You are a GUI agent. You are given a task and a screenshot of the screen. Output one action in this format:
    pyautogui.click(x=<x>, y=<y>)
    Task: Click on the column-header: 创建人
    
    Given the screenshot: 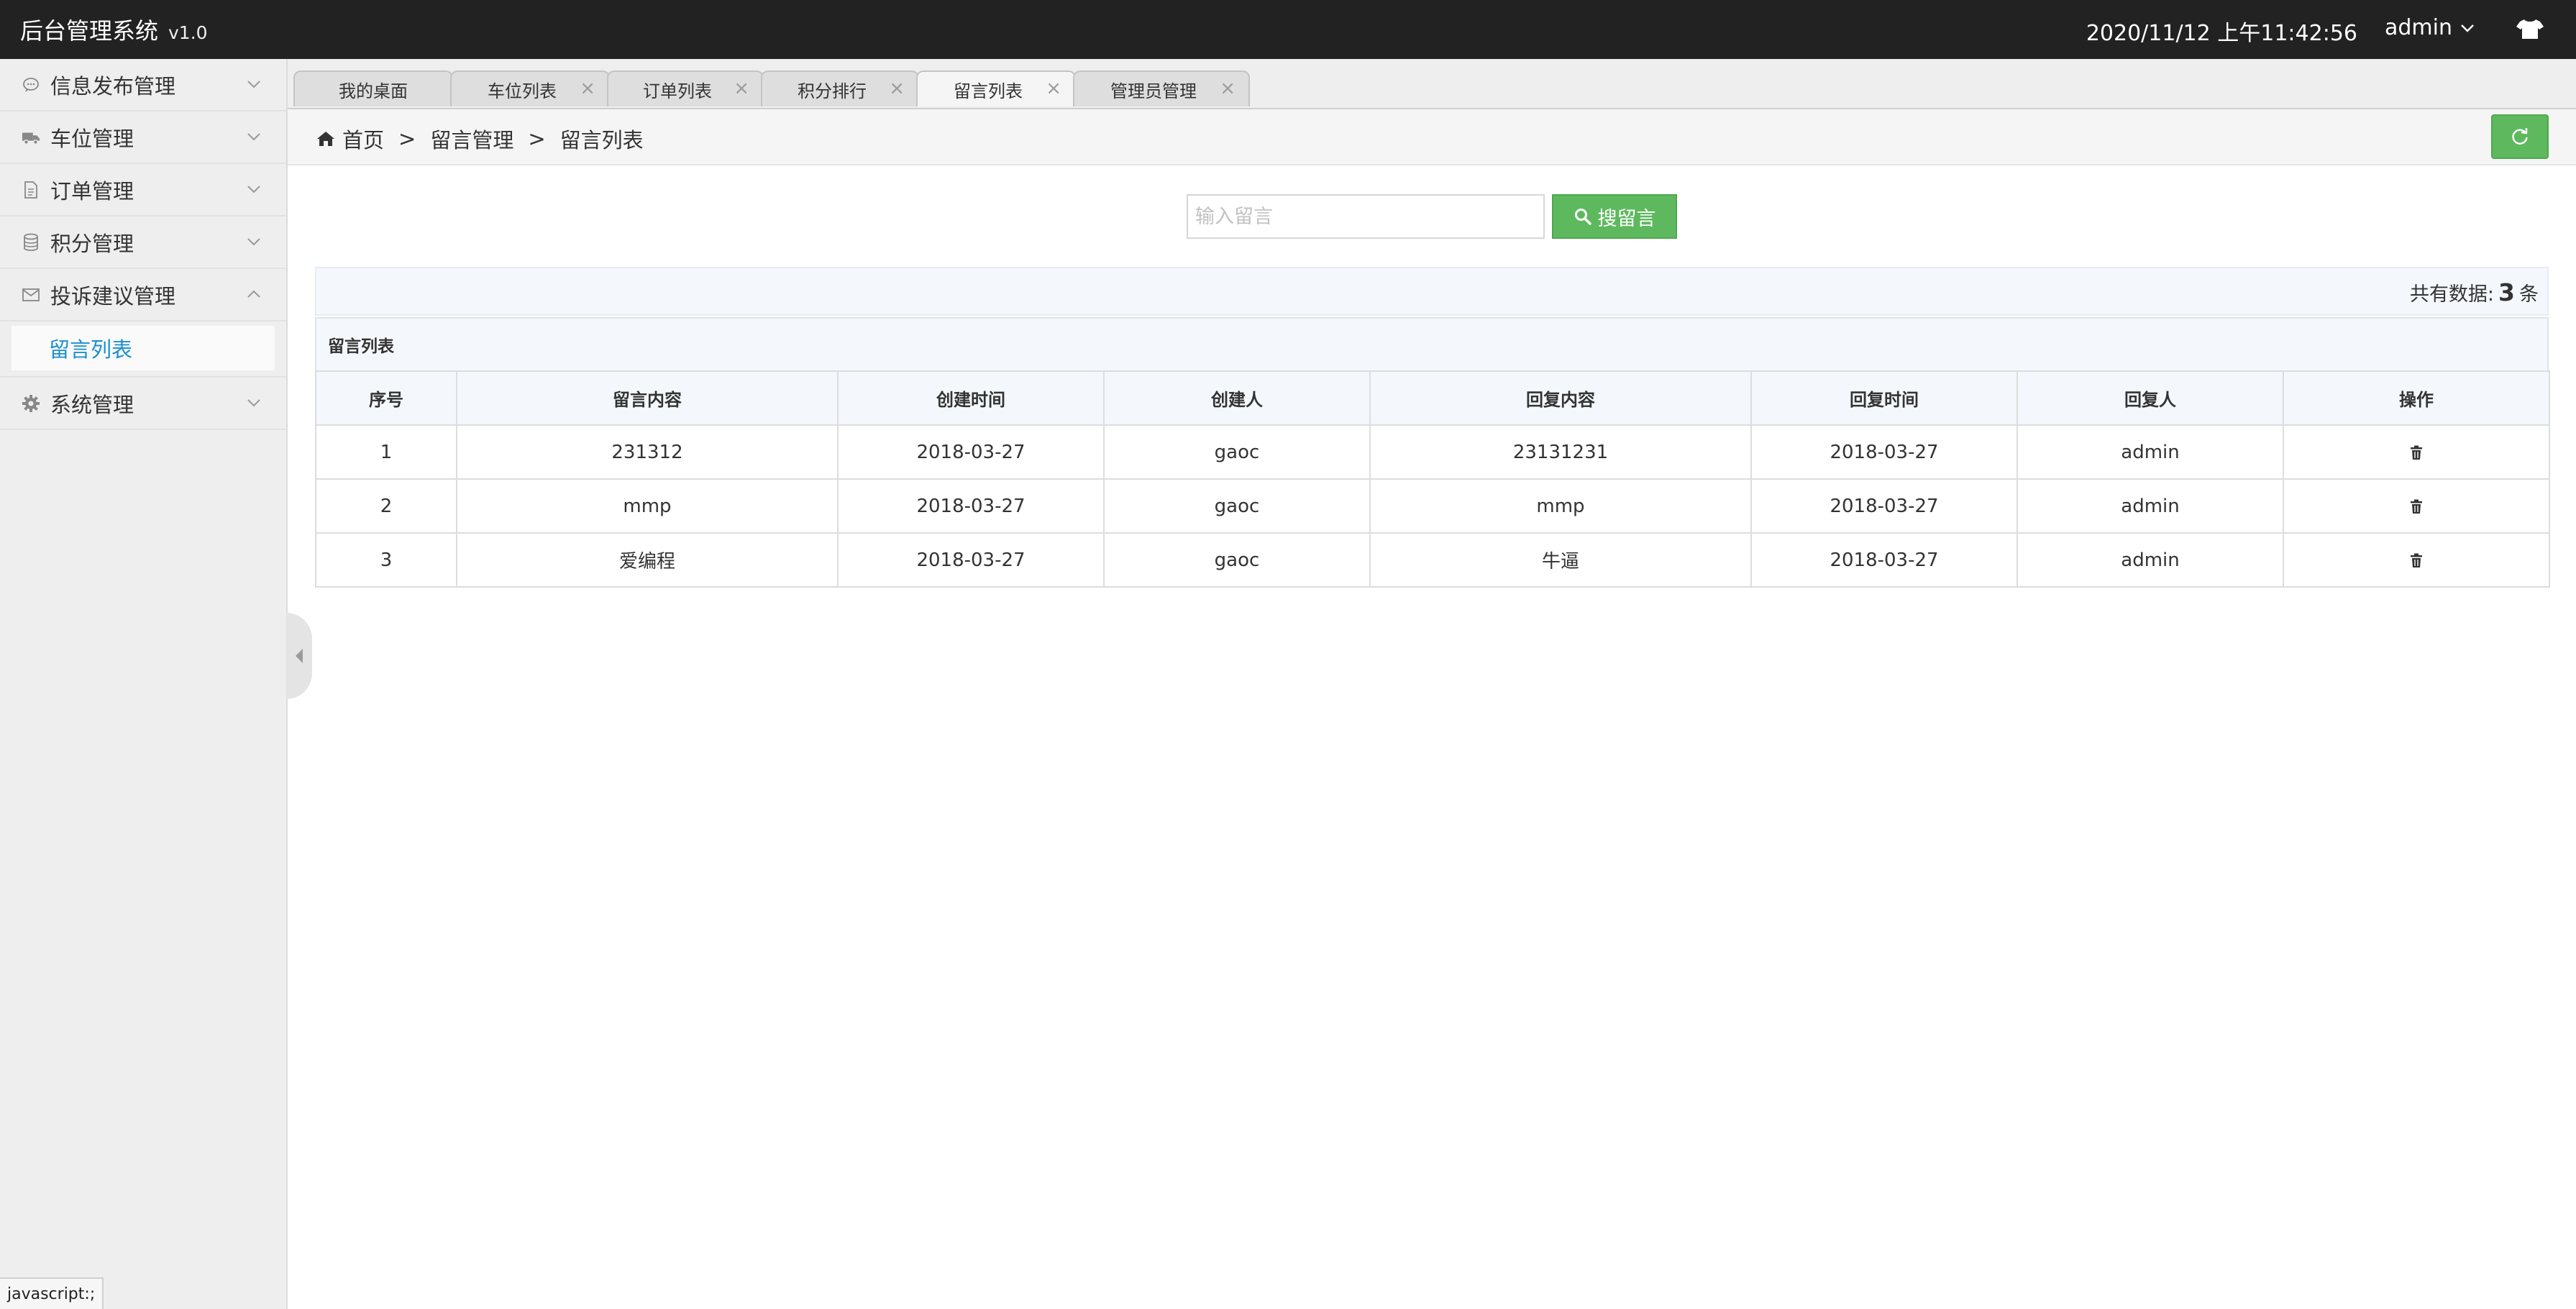 What is the action you would take?
    pyautogui.click(x=1237, y=398)
    